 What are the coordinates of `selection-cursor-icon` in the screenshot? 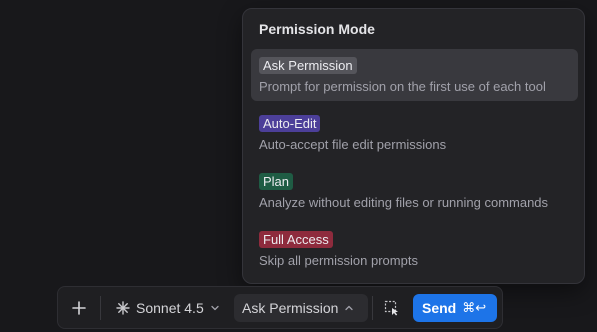 It's located at (392, 308).